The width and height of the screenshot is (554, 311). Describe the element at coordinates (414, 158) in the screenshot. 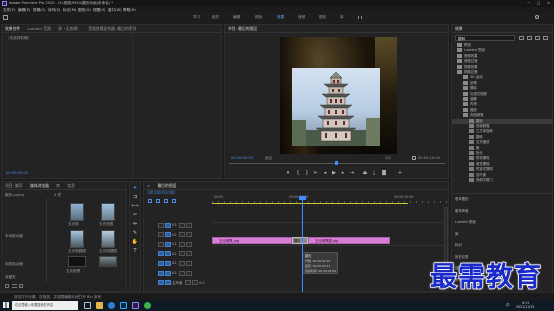

I see `wrench-icon` at that location.